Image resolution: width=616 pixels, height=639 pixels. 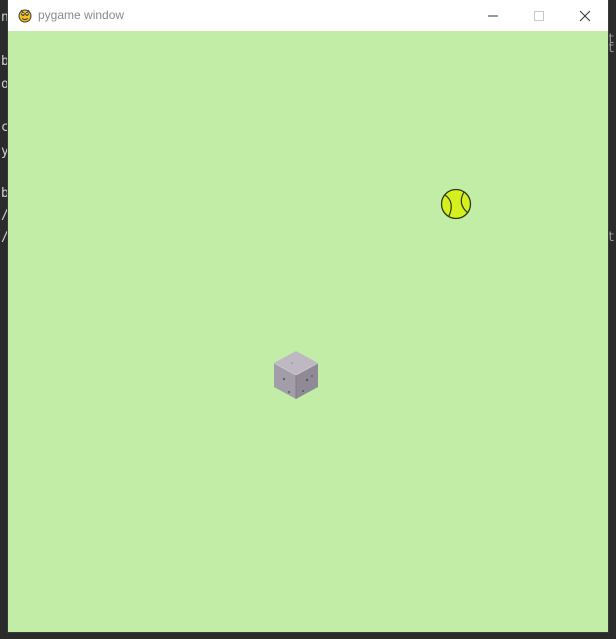 I want to click on stone-block-sprite, so click(x=296, y=375).